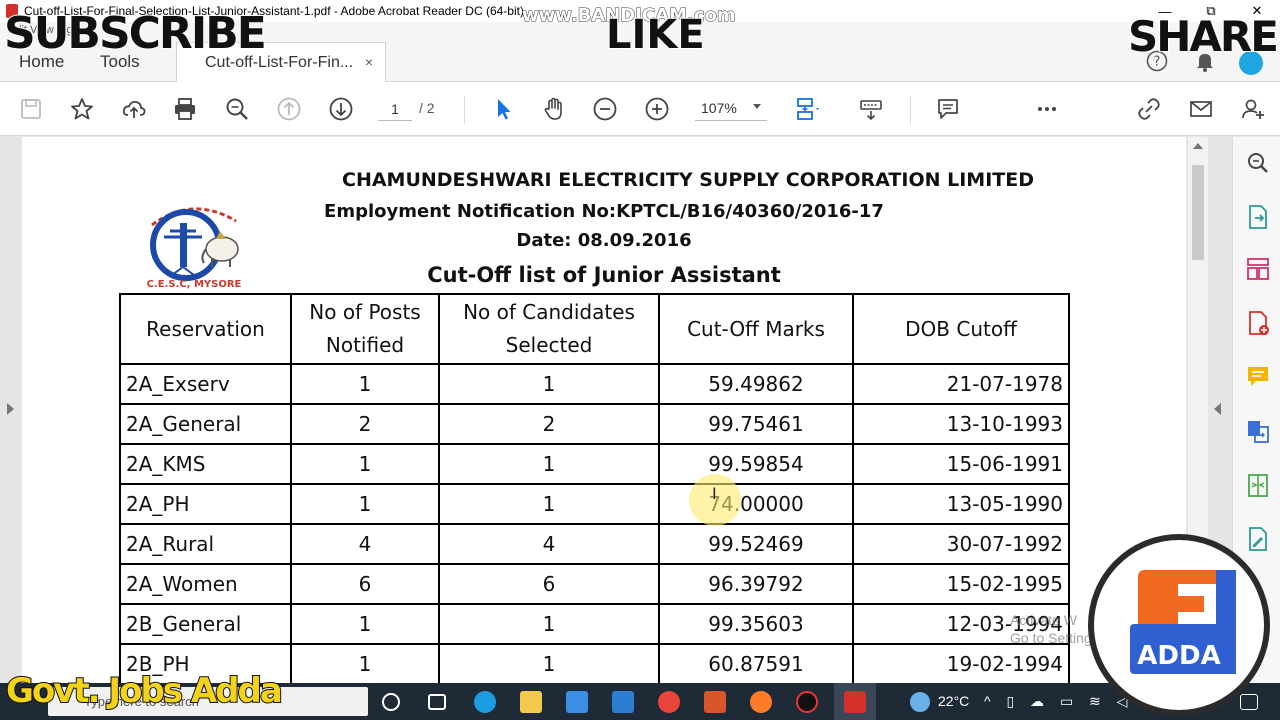 This screenshot has width=1280, height=720. I want to click on table-row: 2A_Exserv 1 1 59.49862 21-07-1978, so click(594, 384).